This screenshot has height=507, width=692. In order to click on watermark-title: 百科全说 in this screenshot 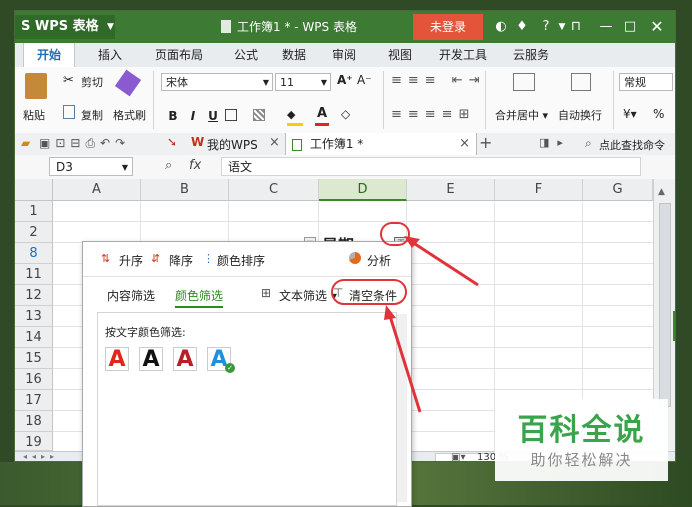, I will do `click(581, 430)`.